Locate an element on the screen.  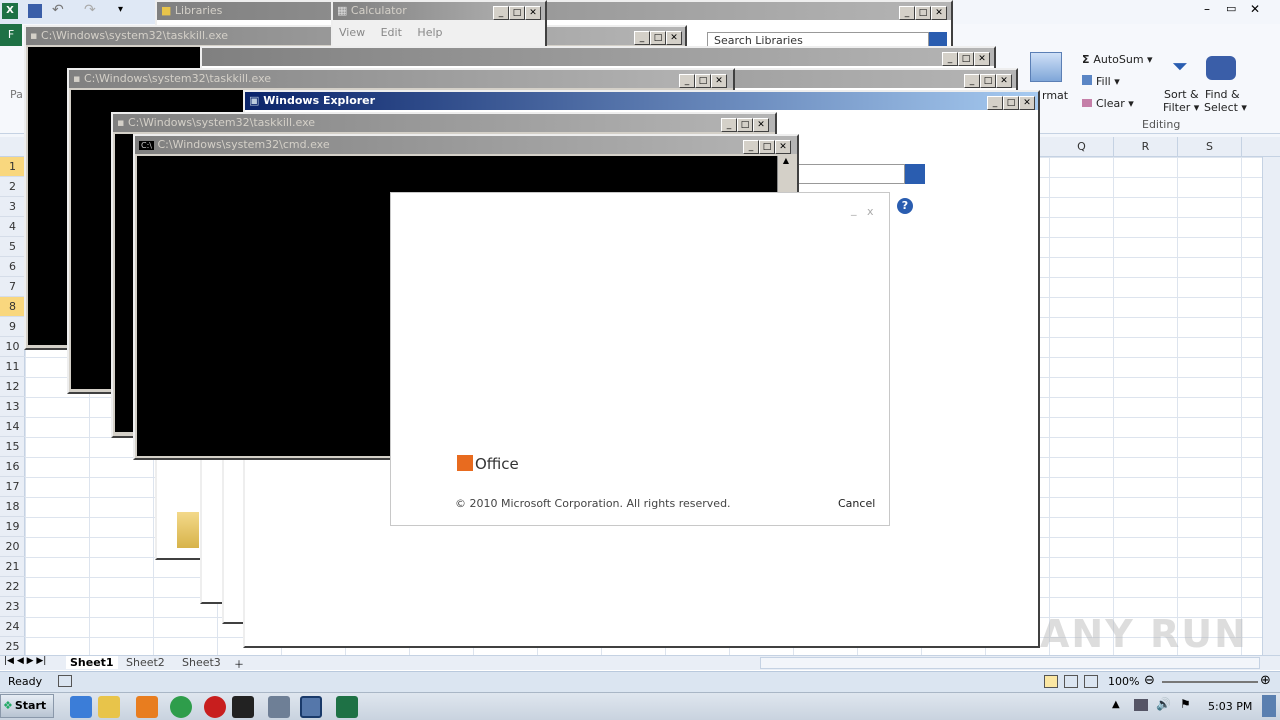
zoom-out-icon: ⊖ is located at coordinates (1149, 680).